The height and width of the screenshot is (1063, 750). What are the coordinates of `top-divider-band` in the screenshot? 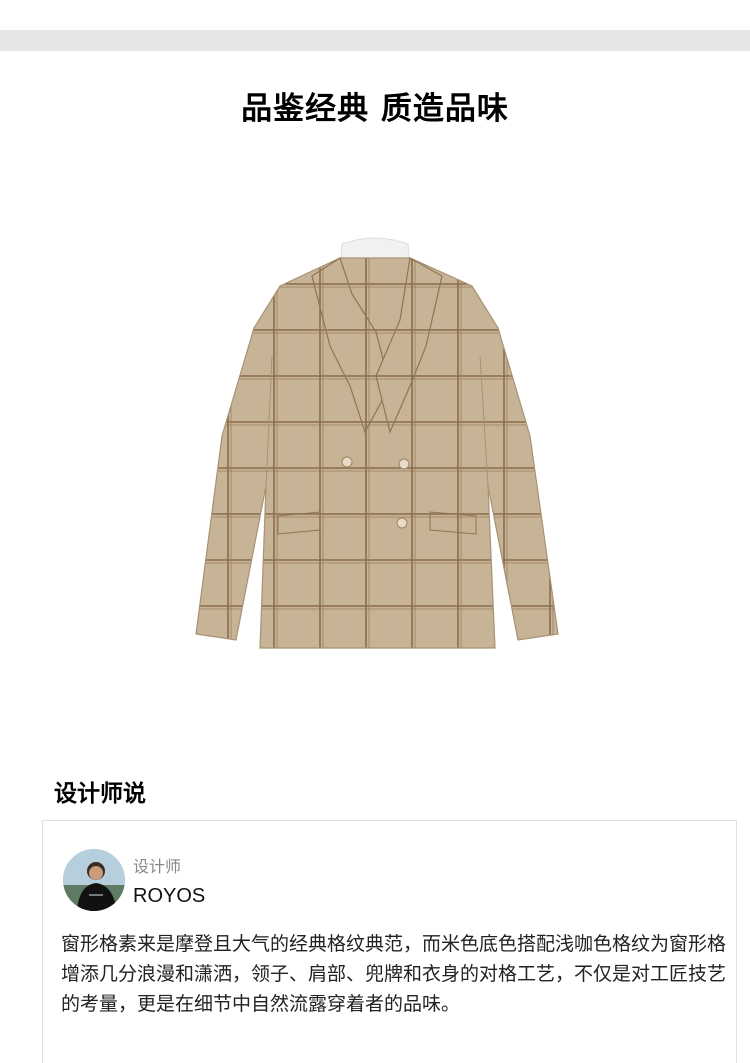 It's located at (375, 40).